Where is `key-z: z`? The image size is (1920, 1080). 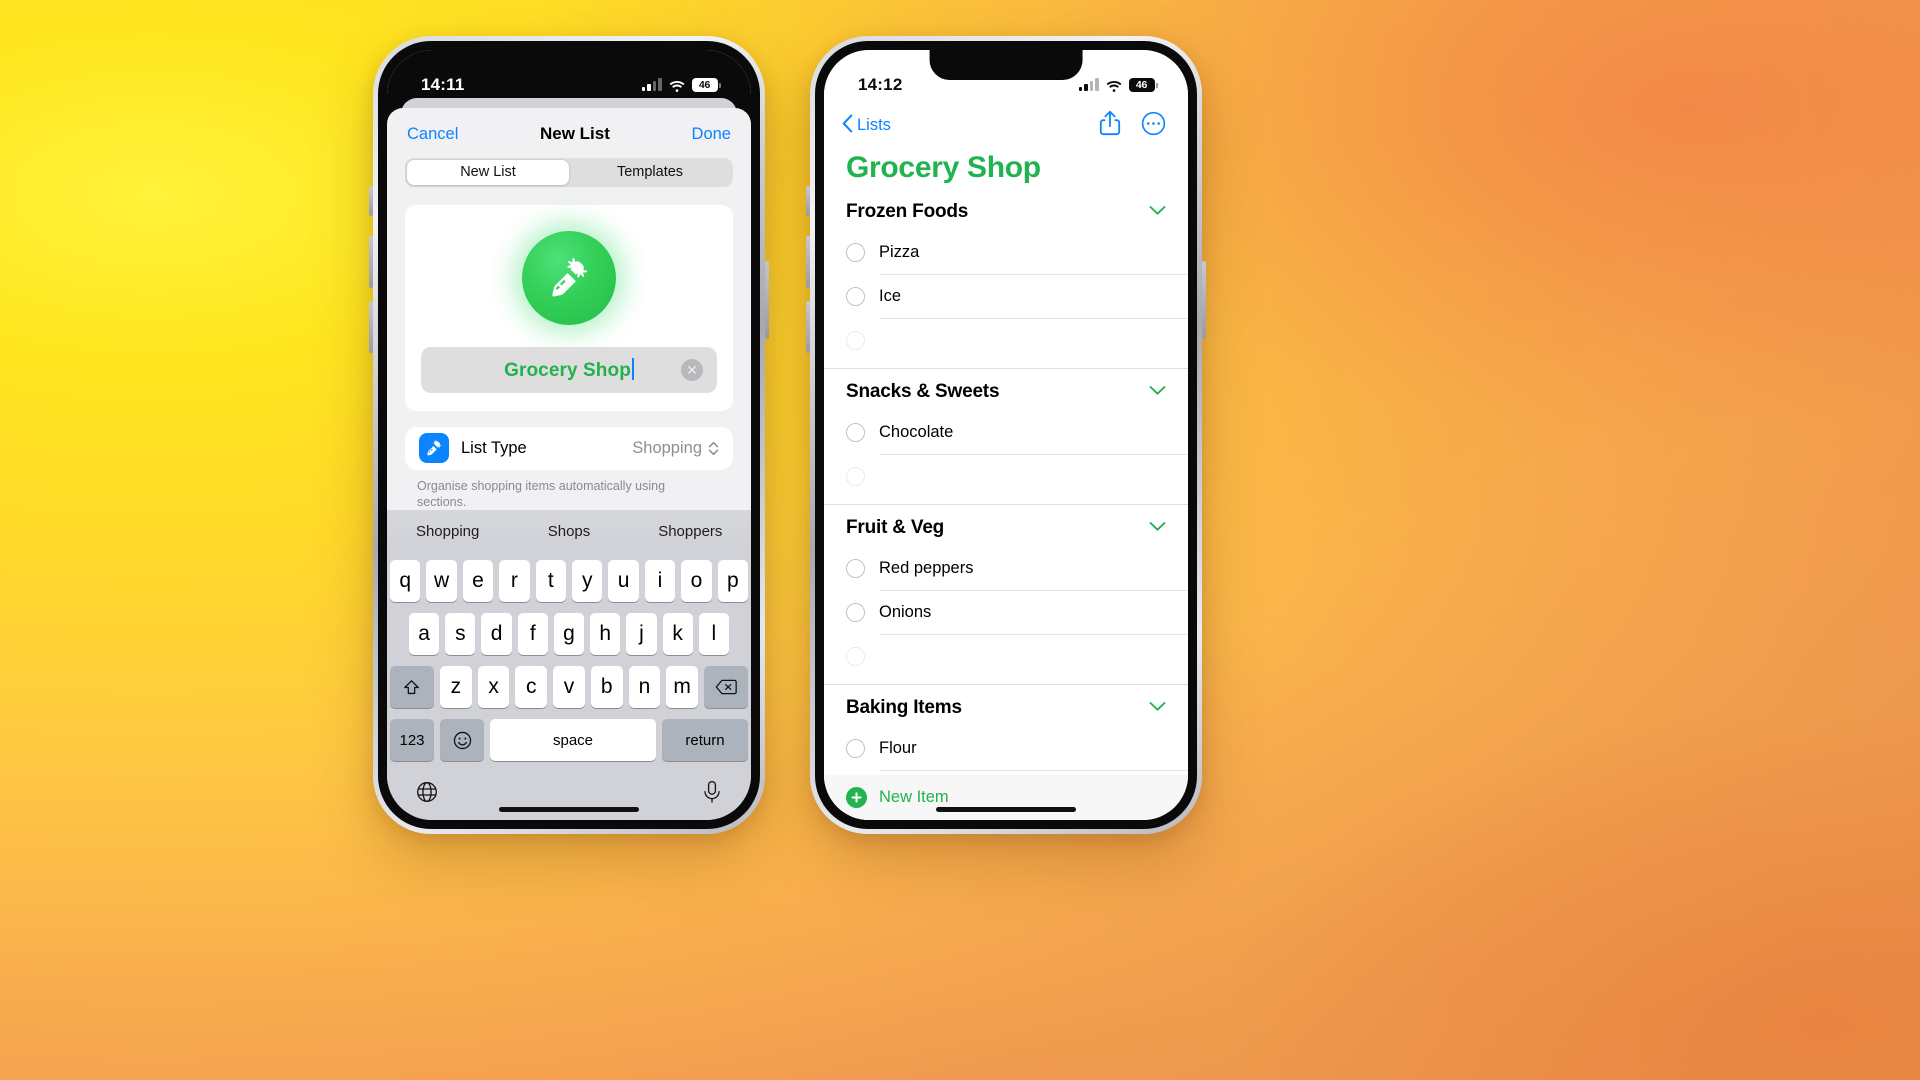 key-z: z is located at coordinates (455, 687).